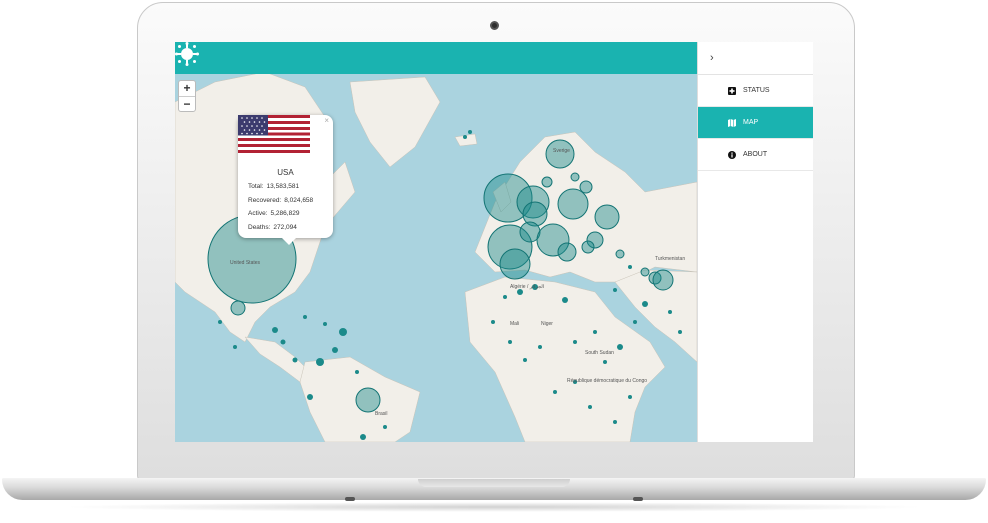 The height and width of the screenshot is (523, 988). I want to click on label-niger: Niger, so click(547, 324).